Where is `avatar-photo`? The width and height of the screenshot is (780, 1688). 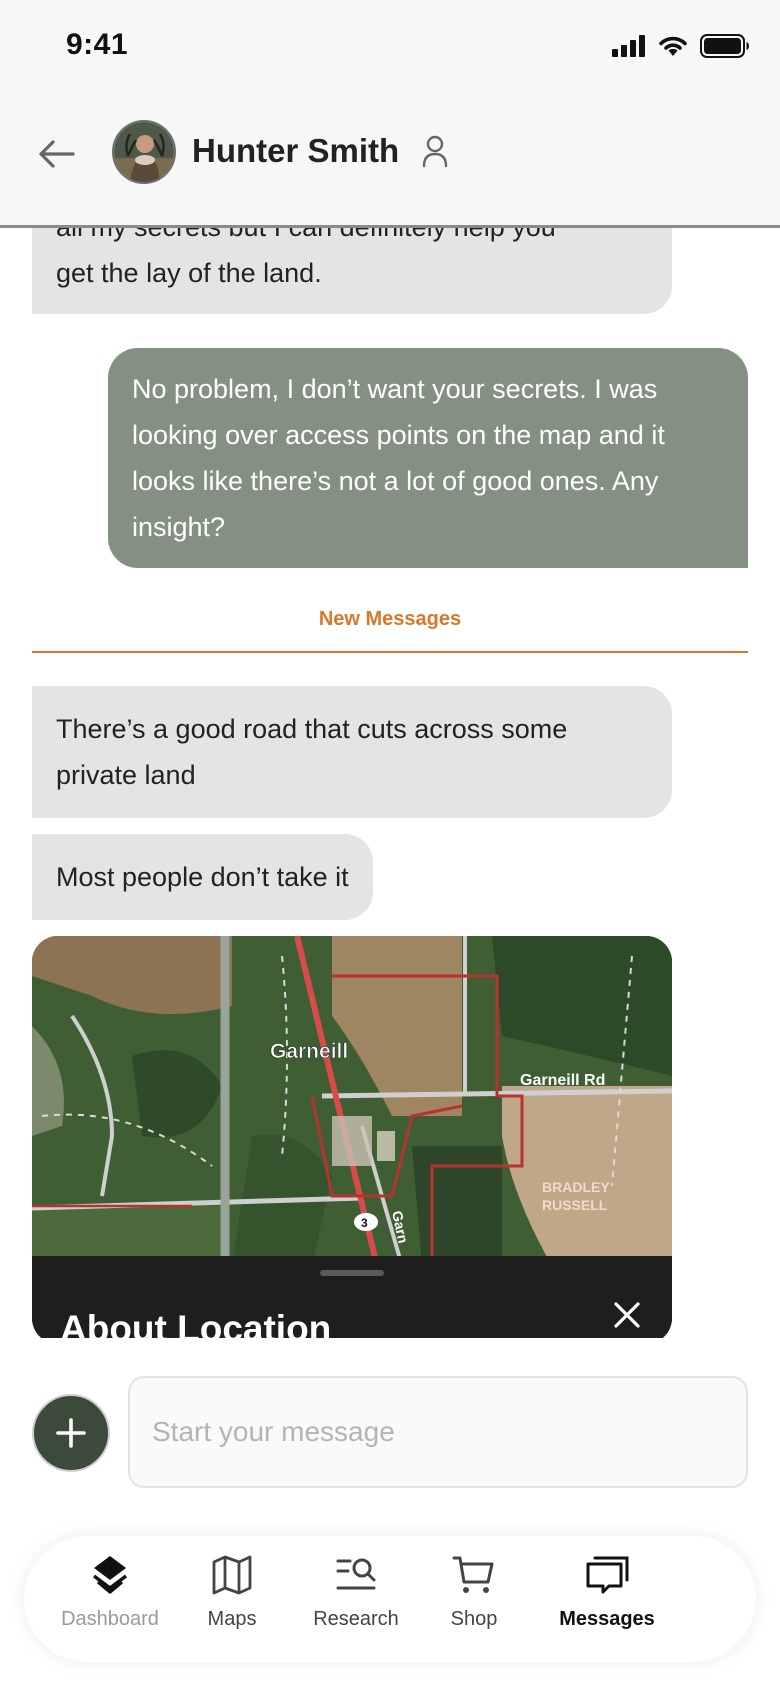
avatar-photo is located at coordinates (144, 152).